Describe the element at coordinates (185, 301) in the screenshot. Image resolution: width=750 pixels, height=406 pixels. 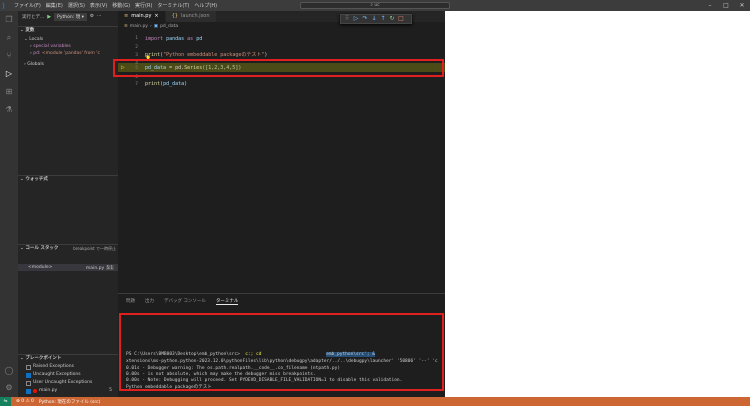
I see `tab-debug-console: デバッグ コンソール` at that location.